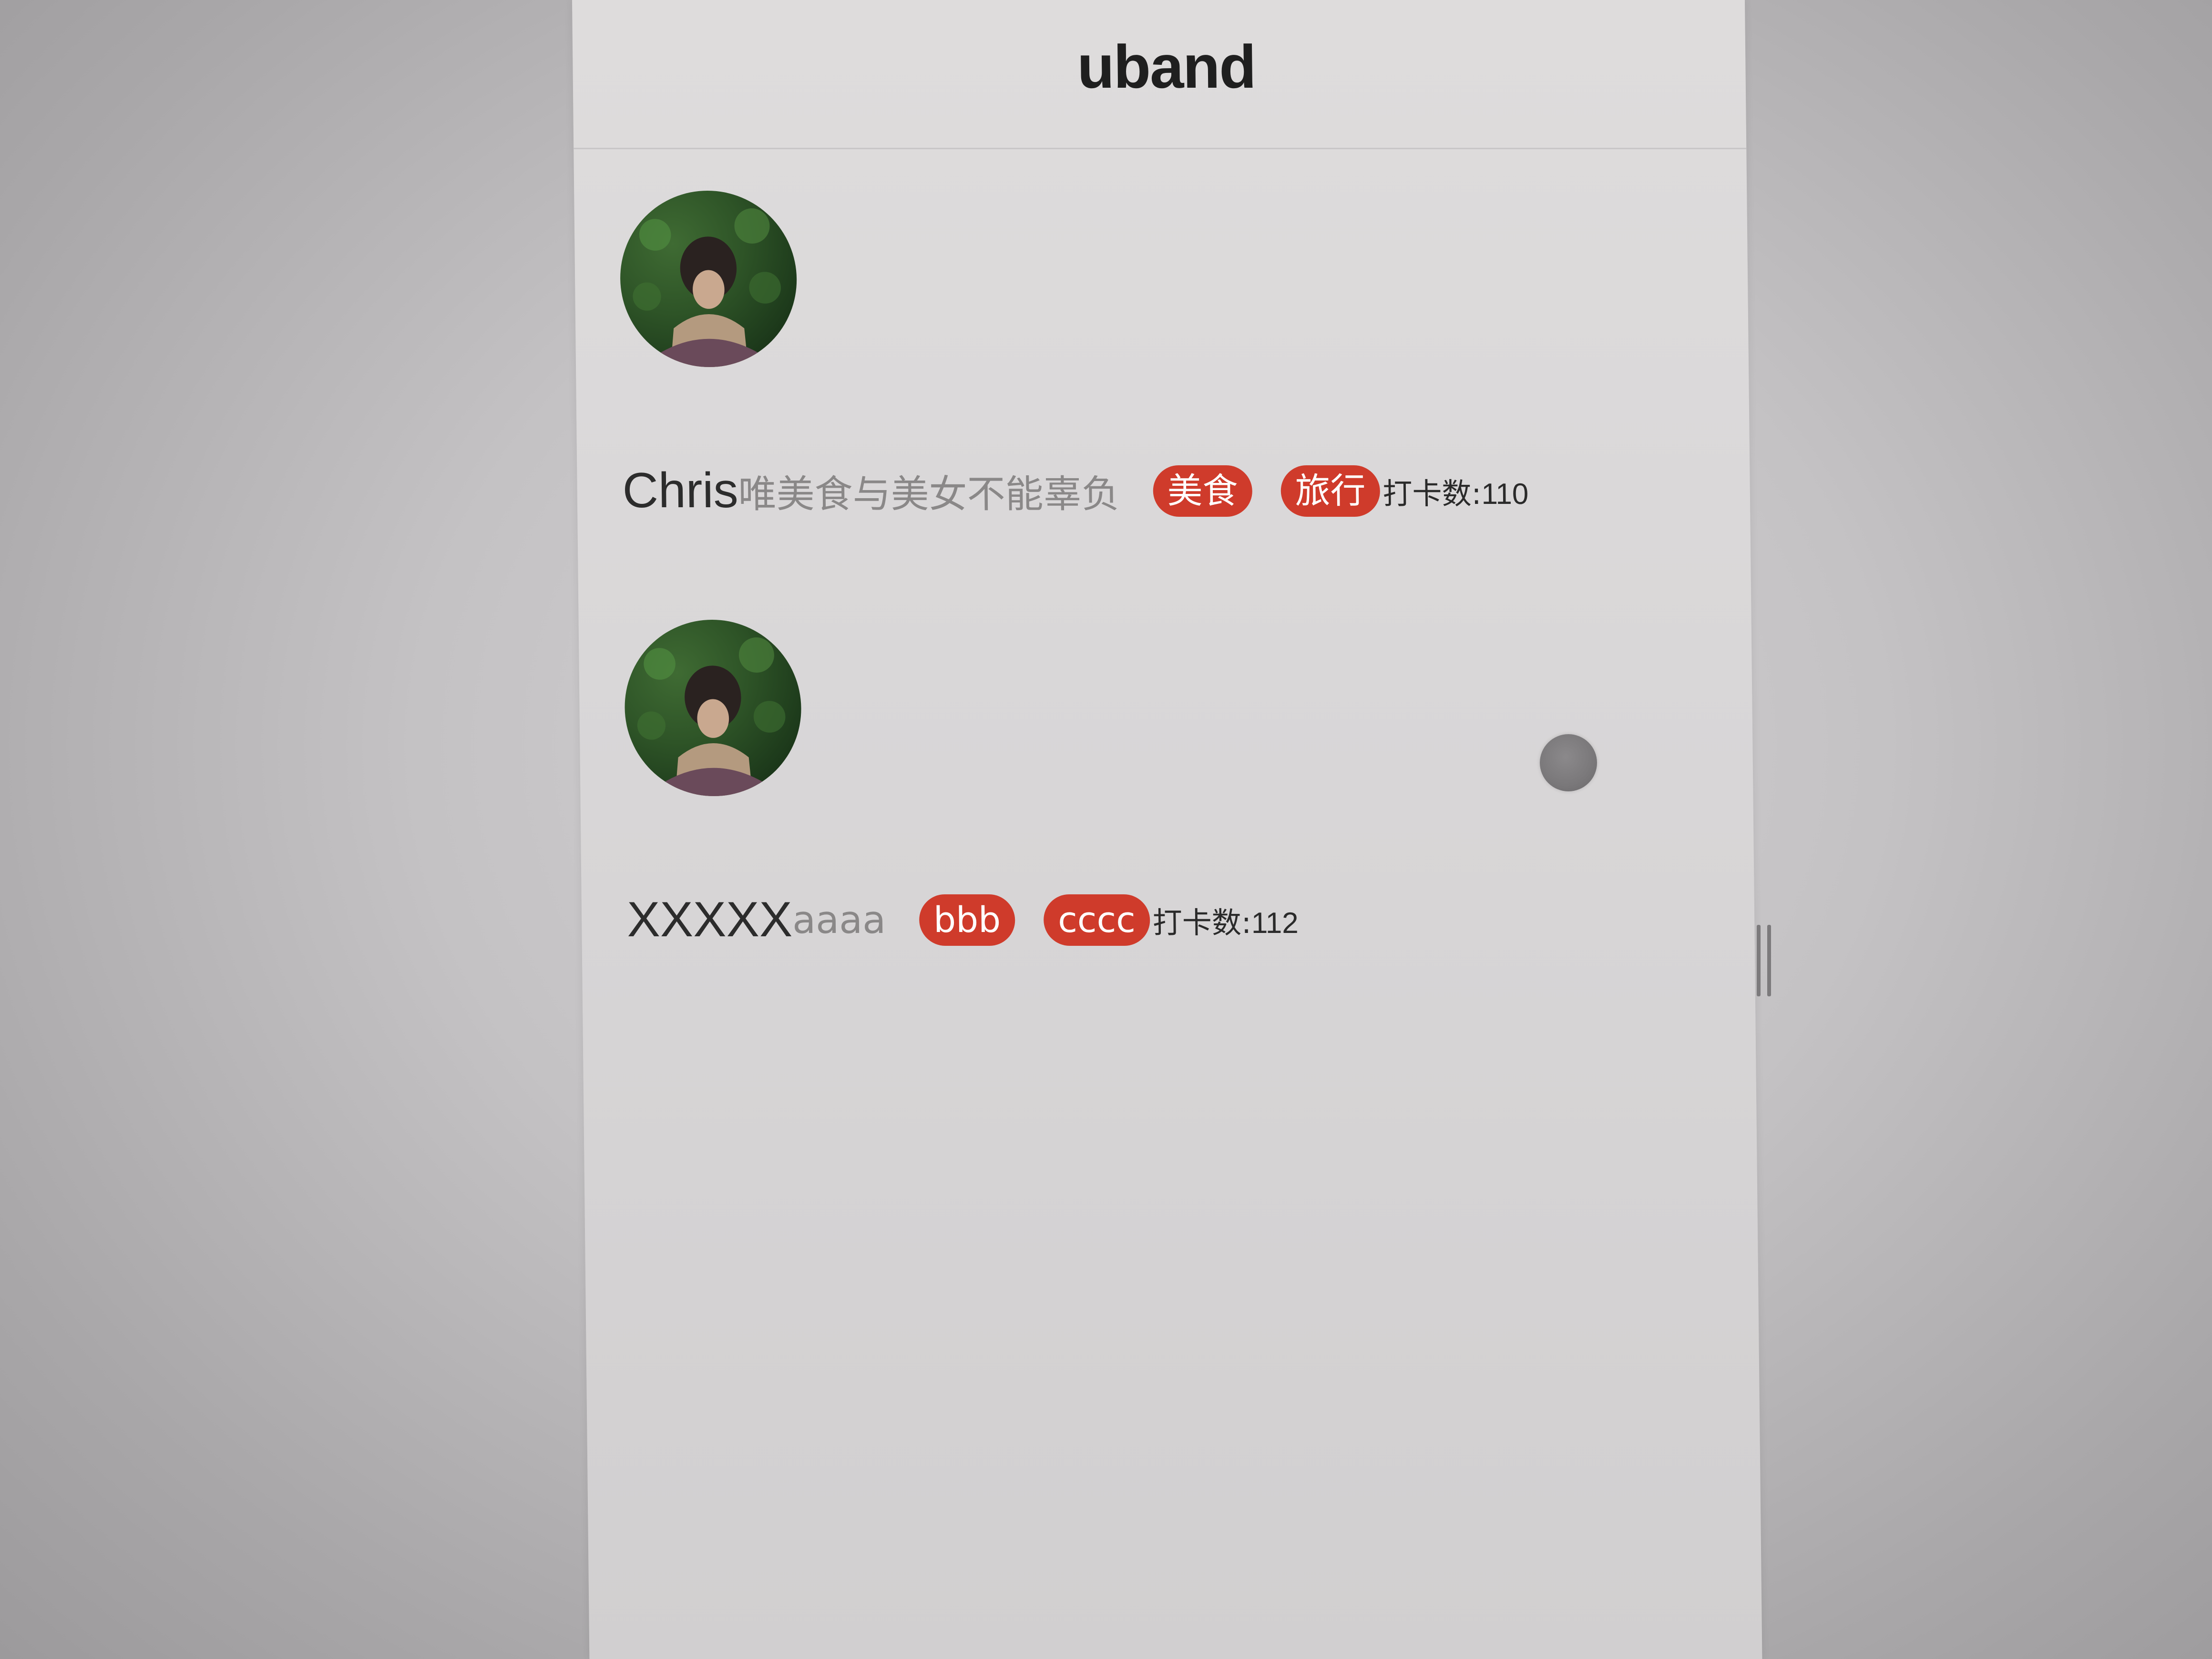  What do you see at coordinates (929, 494) in the screenshot?
I see `user-bio: 唯美食与美女不能辜负` at bounding box center [929, 494].